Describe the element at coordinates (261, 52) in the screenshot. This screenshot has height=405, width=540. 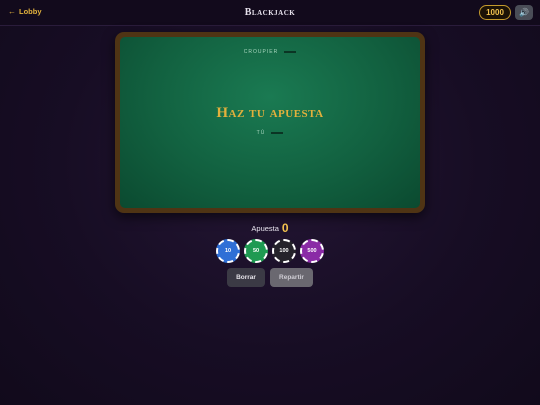
I see `dealer-label: CROUPIER` at that location.